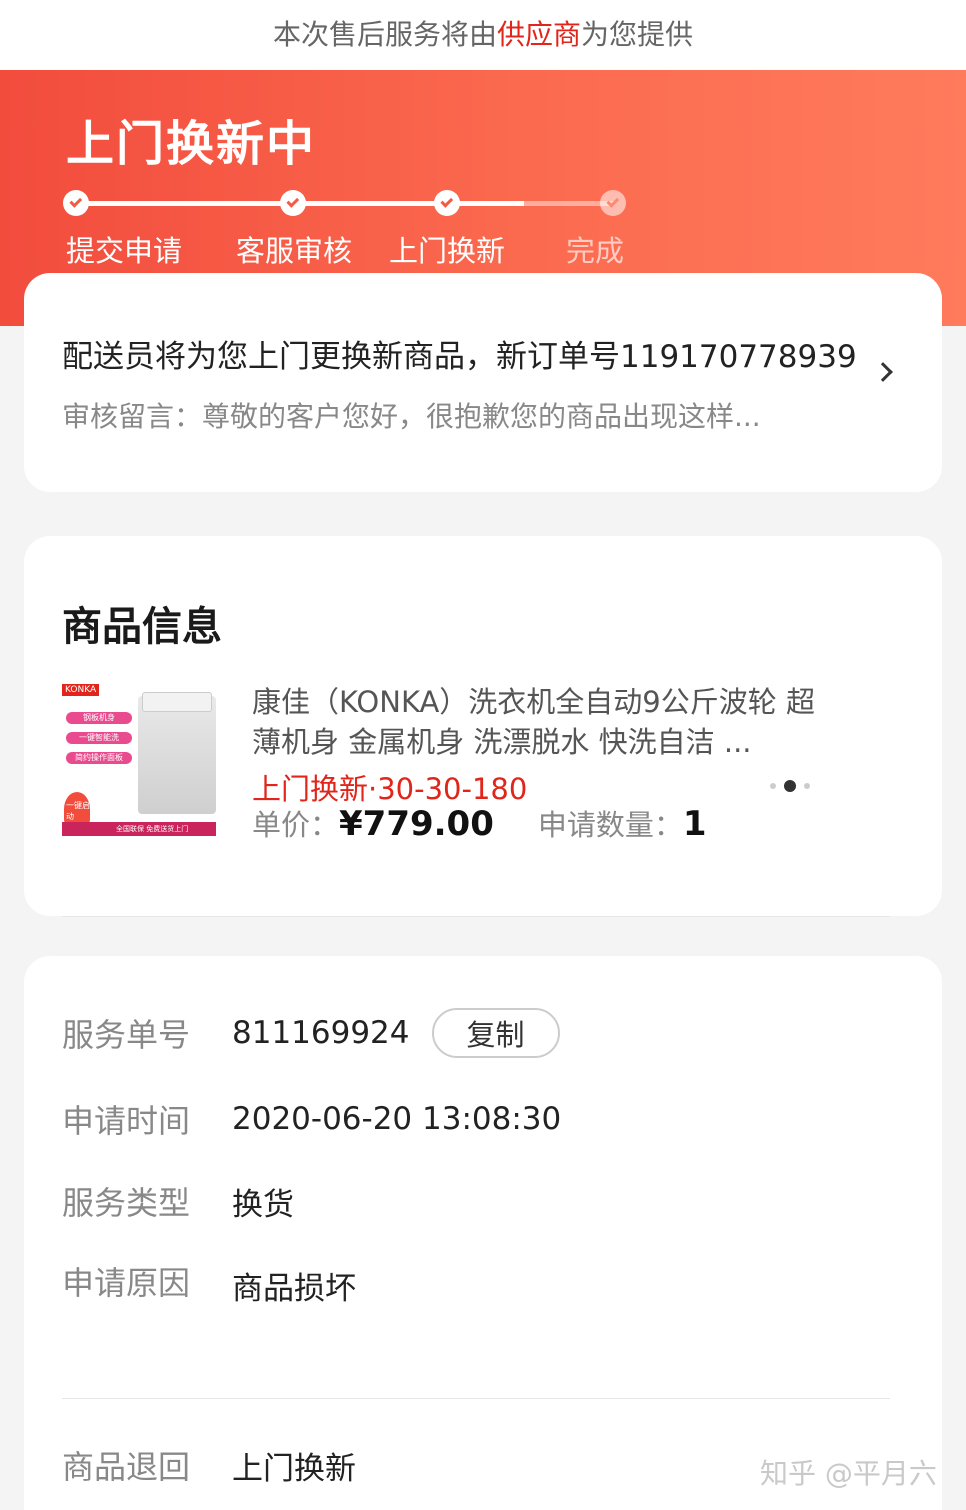 The width and height of the screenshot is (966, 1510). I want to click on apply-time-label: 申请时间, so click(126, 1121).